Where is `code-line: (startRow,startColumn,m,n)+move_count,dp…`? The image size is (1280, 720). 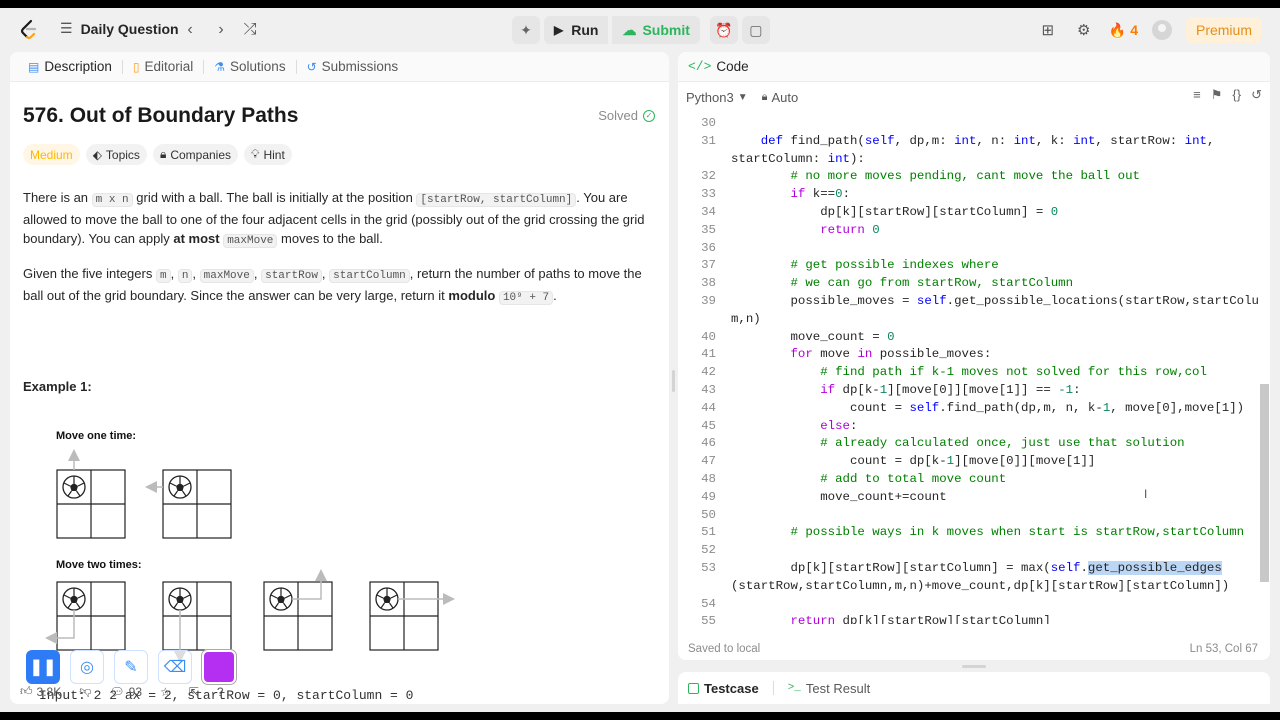 code-line: (startRow,startColumn,m,n)+move_count,dp… is located at coordinates (980, 586).